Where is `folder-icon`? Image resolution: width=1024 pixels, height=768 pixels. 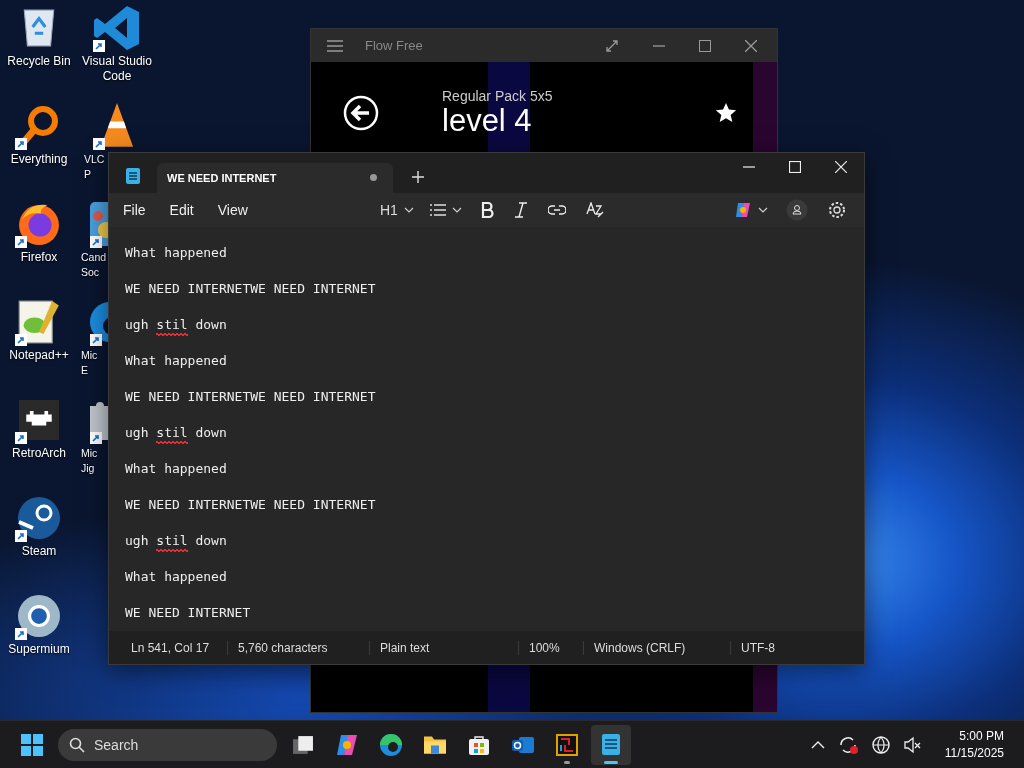 folder-icon is located at coordinates (435, 744).